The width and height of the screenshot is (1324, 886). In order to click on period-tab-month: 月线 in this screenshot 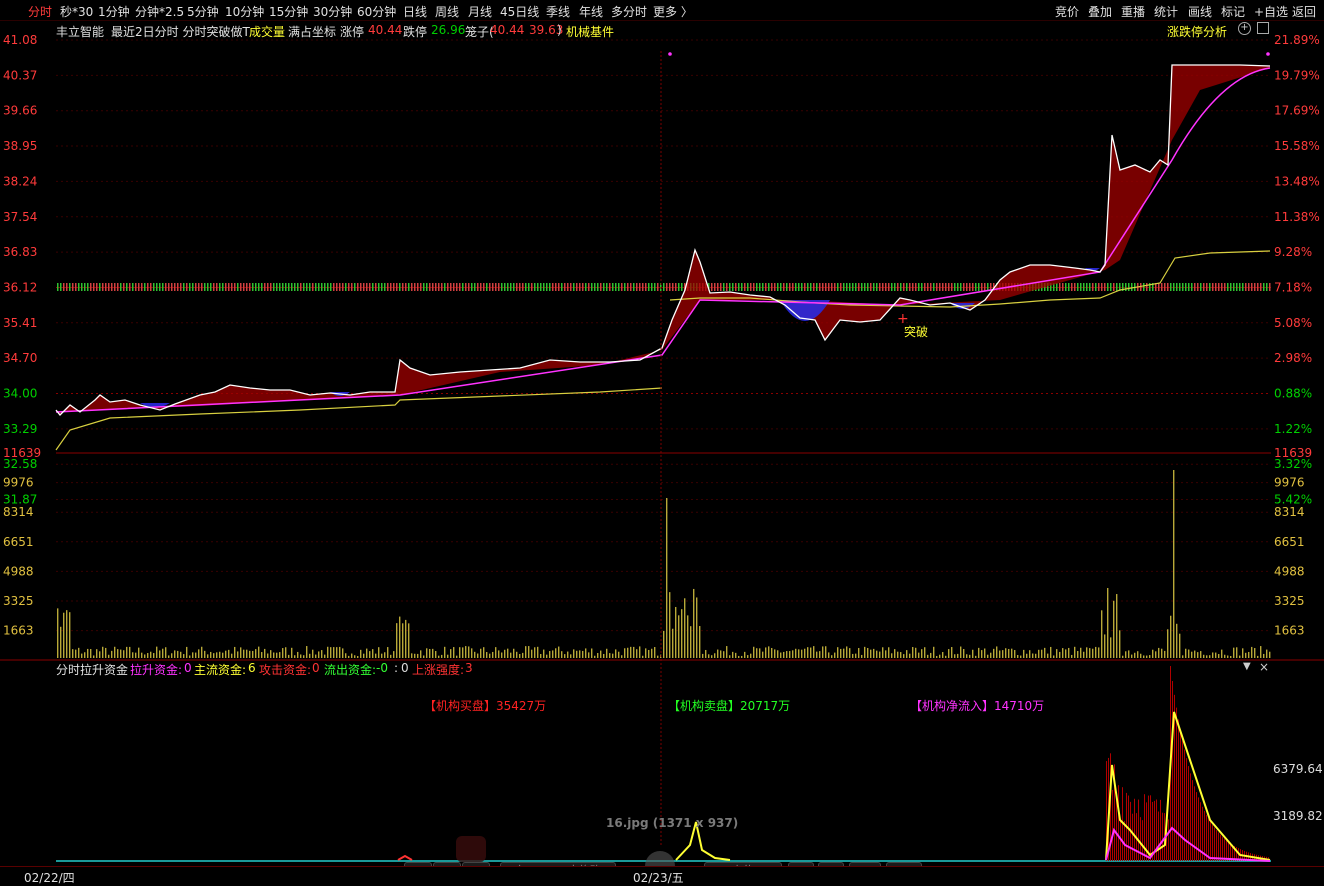, I will do `click(480, 11)`.